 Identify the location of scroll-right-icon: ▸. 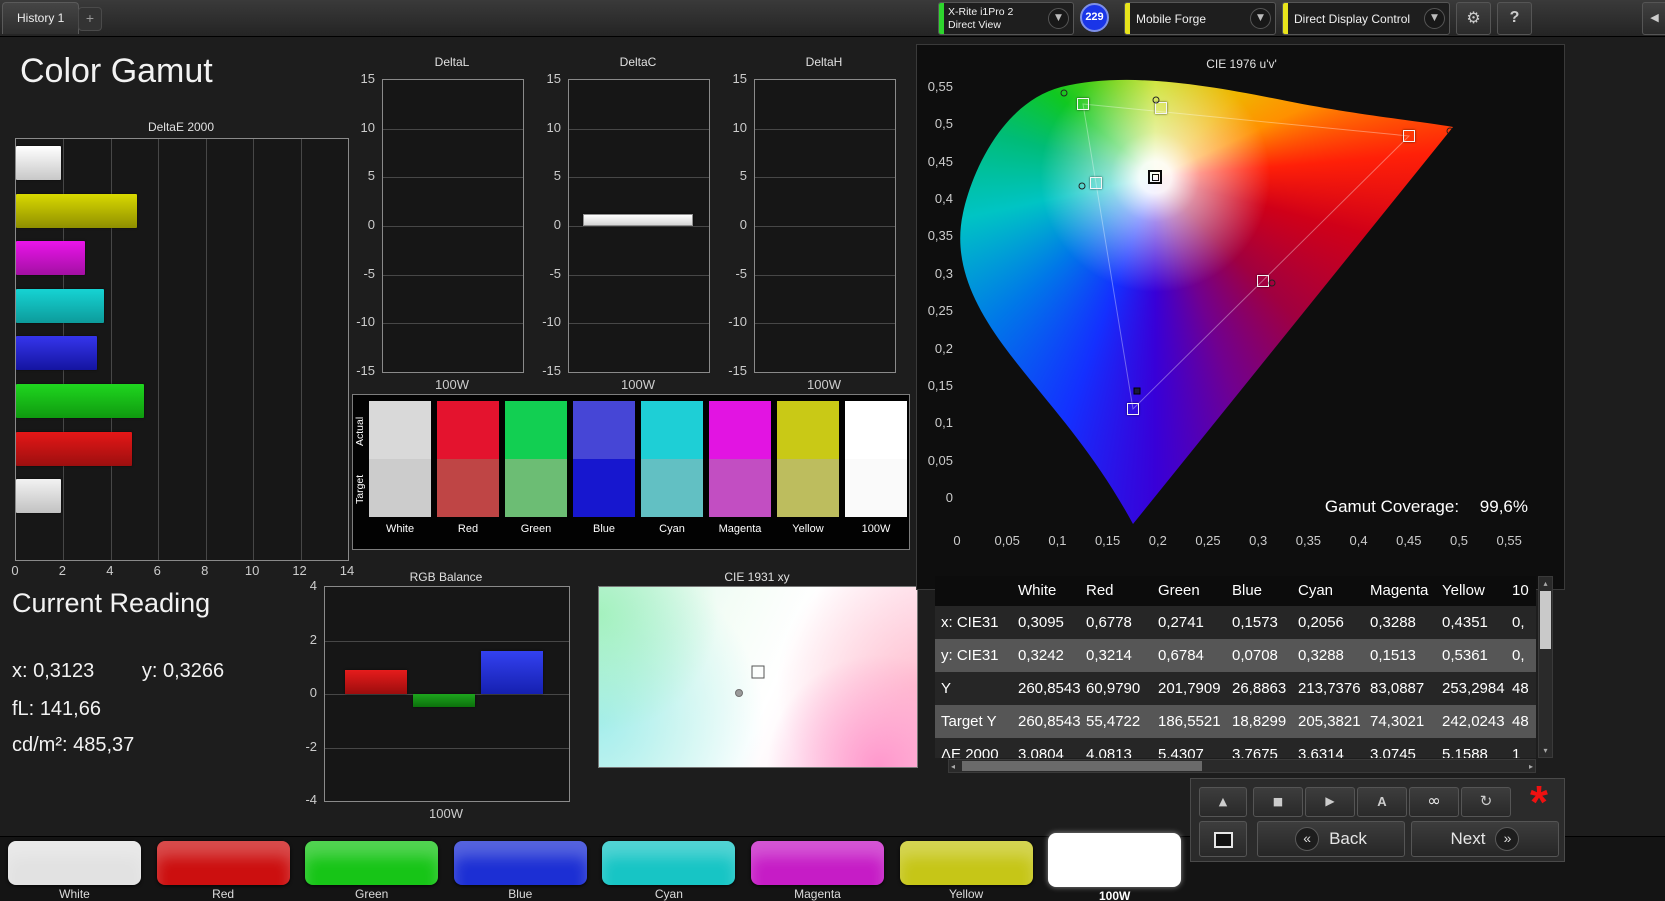
(1531, 766).